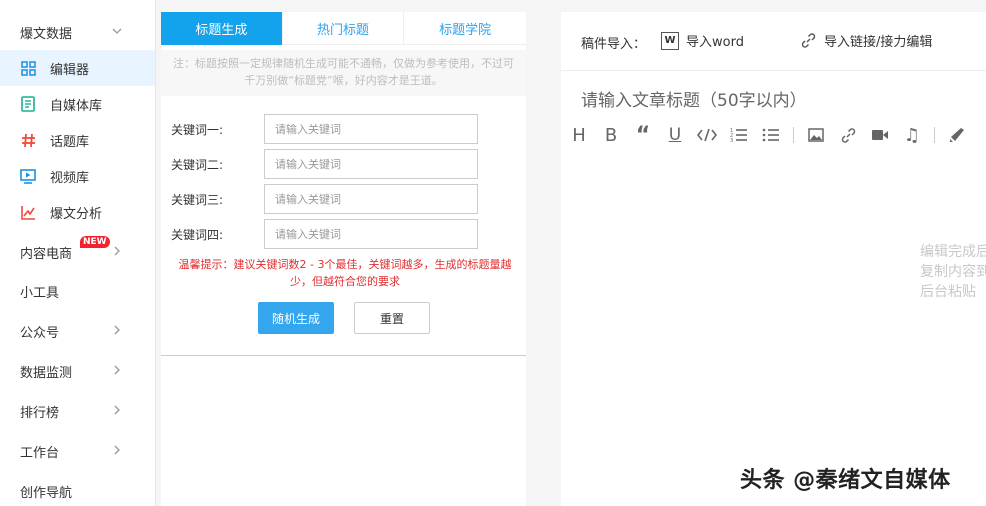  What do you see at coordinates (77, 32) in the screenshot?
I see `sidebar-group-hot-data: 爆文数据` at bounding box center [77, 32].